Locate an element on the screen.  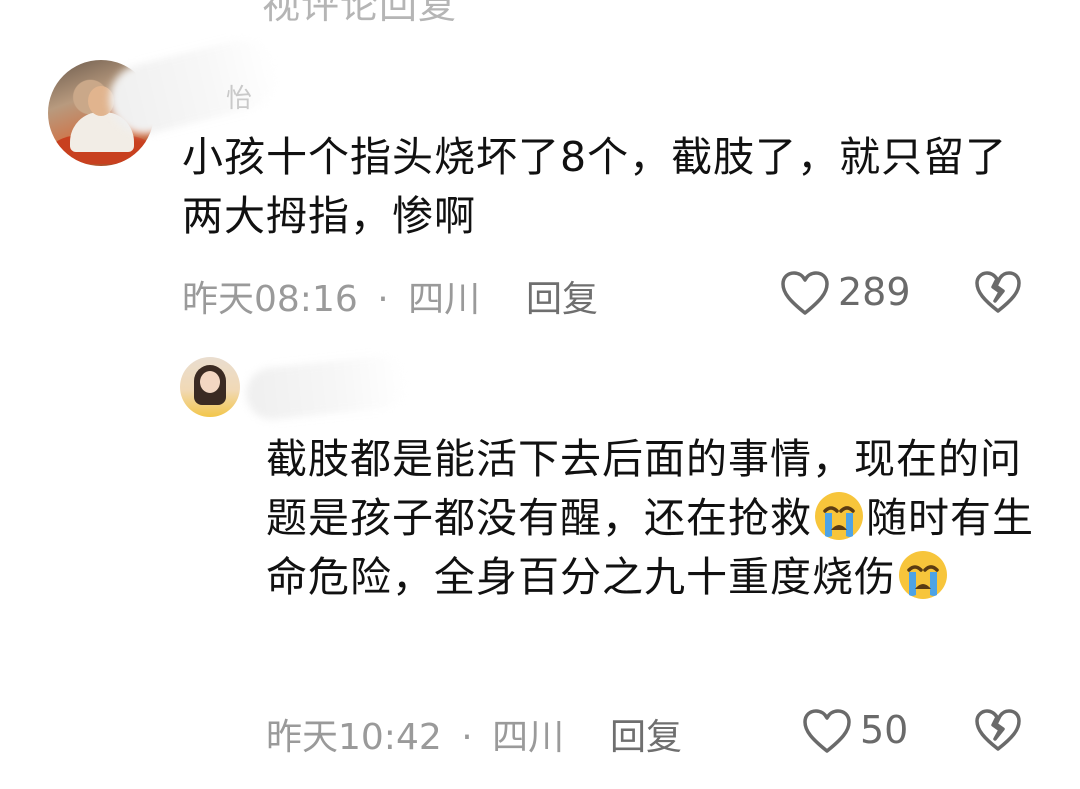
comment-meta: 昨天08:16 · 四川 is located at coordinates (331, 296).